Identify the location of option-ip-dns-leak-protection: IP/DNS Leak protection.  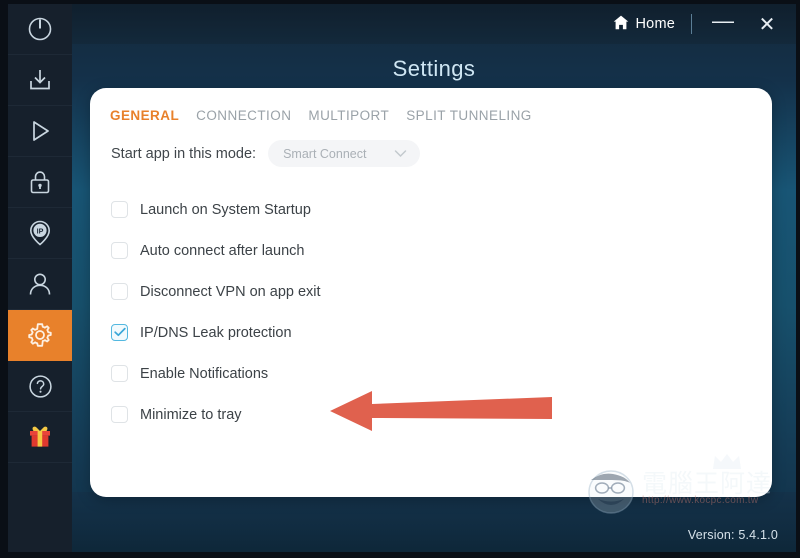
(441, 332).